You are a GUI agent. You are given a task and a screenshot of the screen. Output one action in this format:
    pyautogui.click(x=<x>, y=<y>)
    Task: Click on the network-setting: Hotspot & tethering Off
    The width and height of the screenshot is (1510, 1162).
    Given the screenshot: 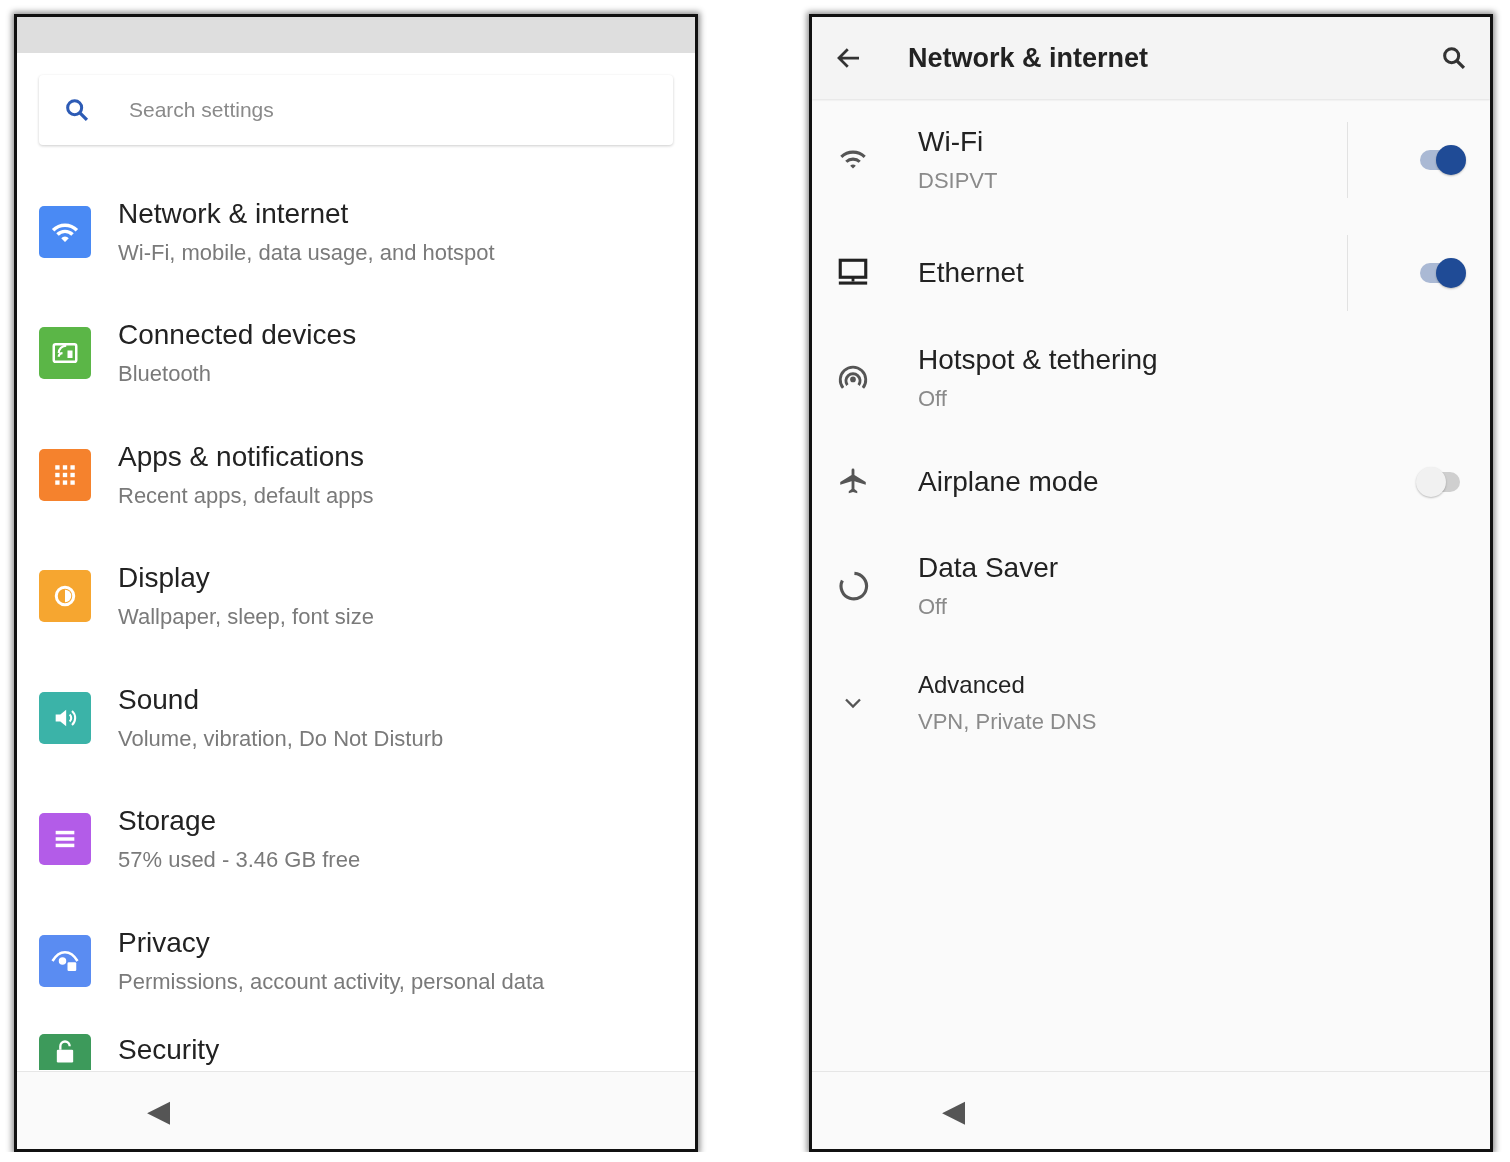 What is the action you would take?
    pyautogui.click(x=1151, y=378)
    